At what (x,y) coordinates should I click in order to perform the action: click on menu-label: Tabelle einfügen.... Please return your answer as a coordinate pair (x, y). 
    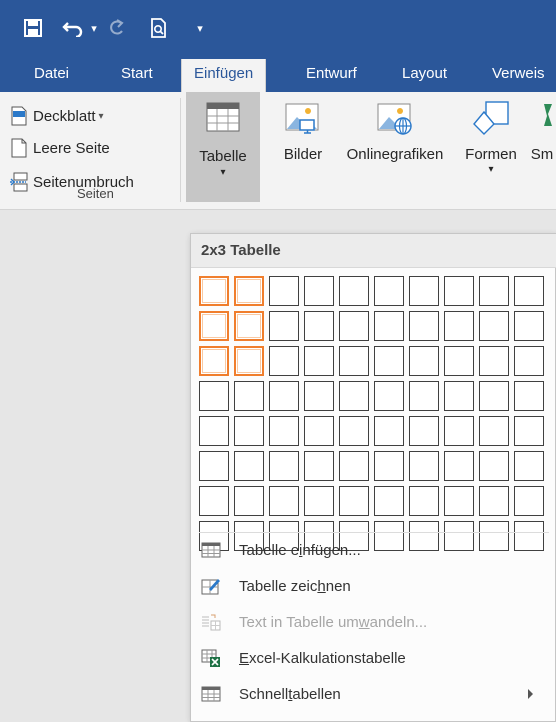
    Looking at the image, I should click on (300, 550).